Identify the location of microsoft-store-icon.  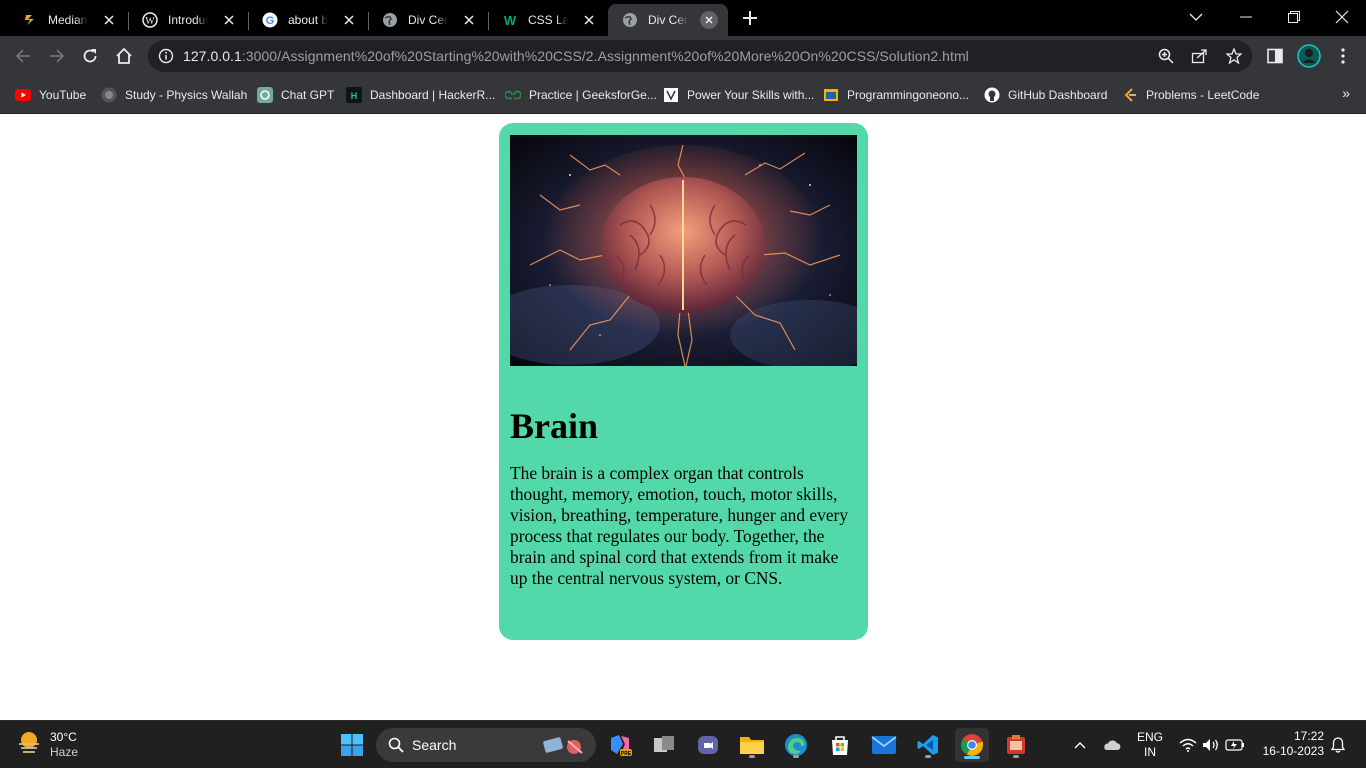
(840, 745).